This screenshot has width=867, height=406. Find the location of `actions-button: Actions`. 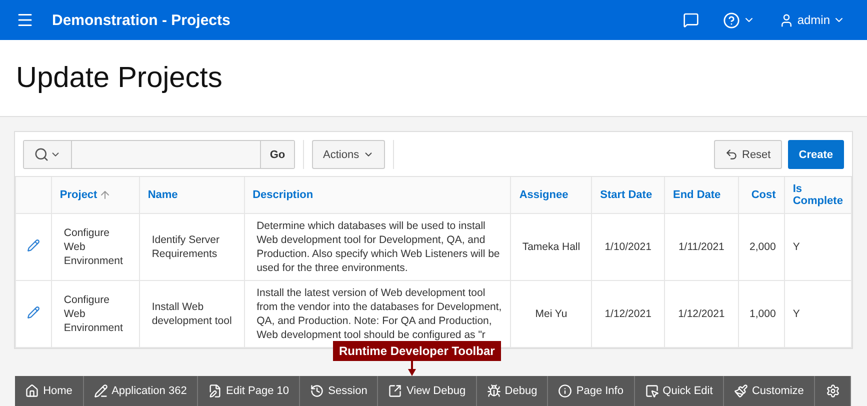

actions-button: Actions is located at coordinates (349, 154).